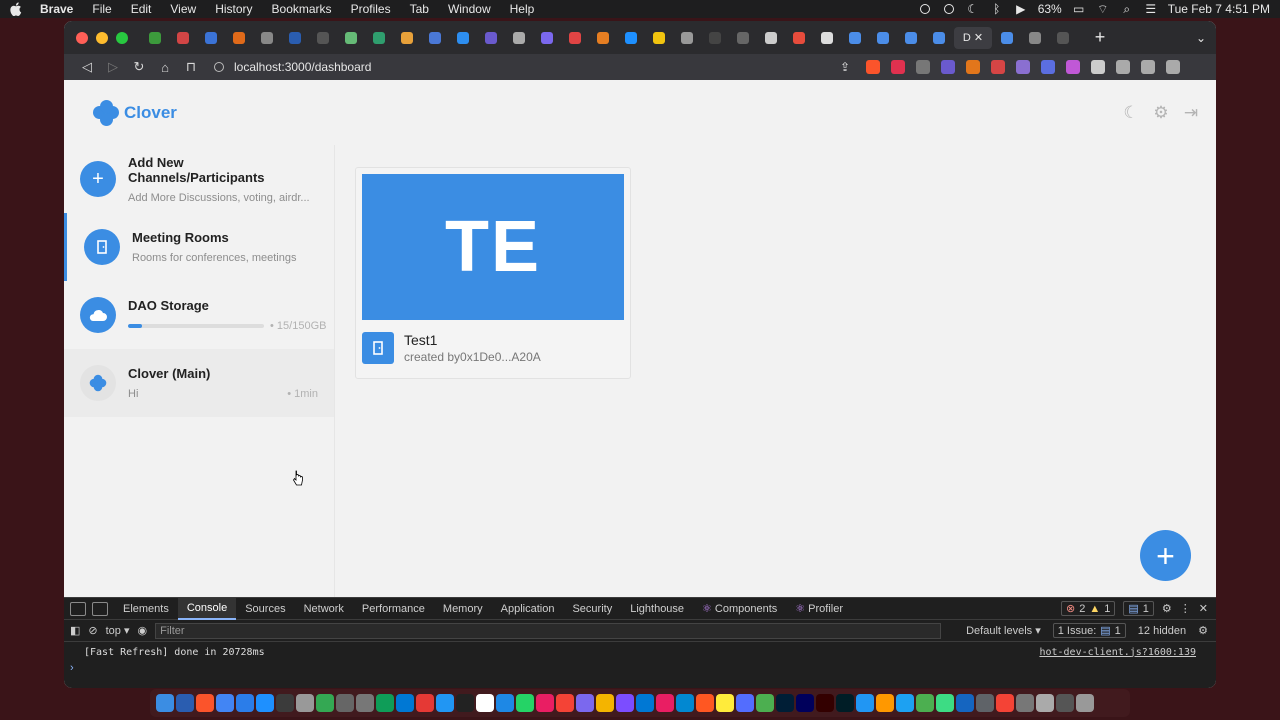 The height and width of the screenshot is (720, 1280). What do you see at coordinates (92, 630) in the screenshot?
I see `clear-console-icon: ⊘` at bounding box center [92, 630].